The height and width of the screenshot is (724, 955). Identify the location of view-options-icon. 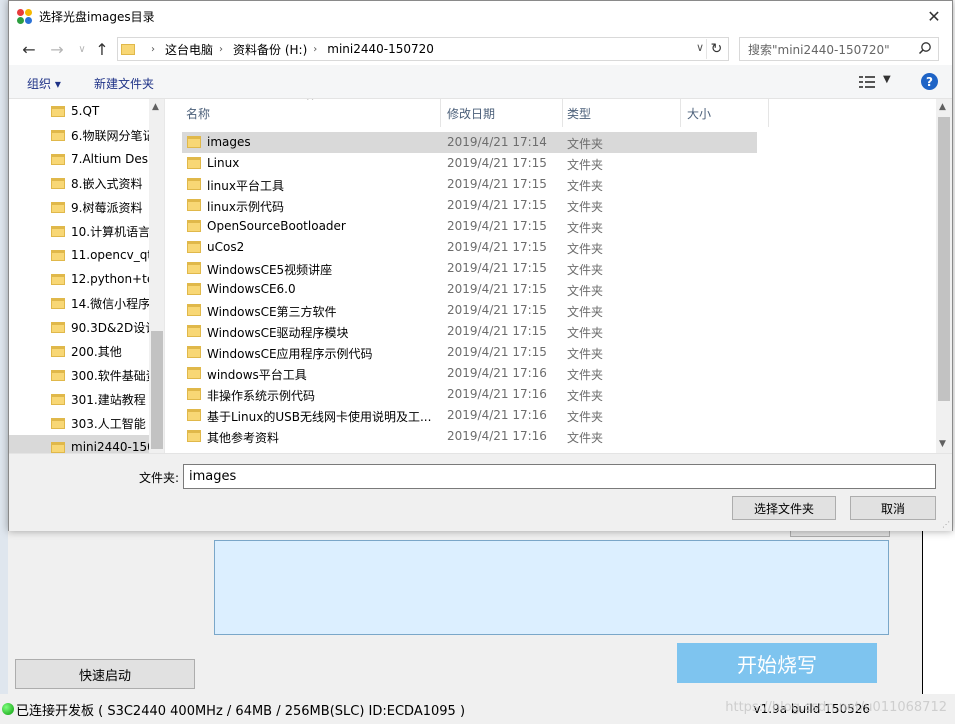
(867, 82).